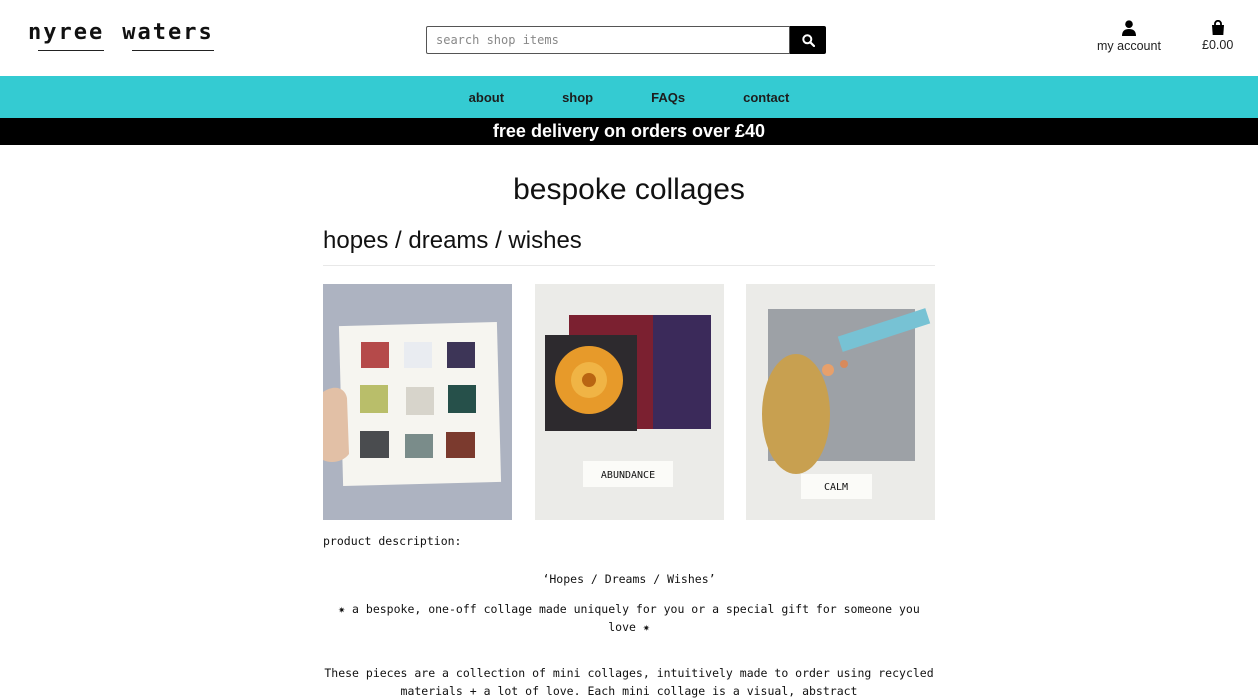 The width and height of the screenshot is (1258, 700). I want to click on description-heading: ‘Hopes / Dreams / Wishes’, so click(629, 579).